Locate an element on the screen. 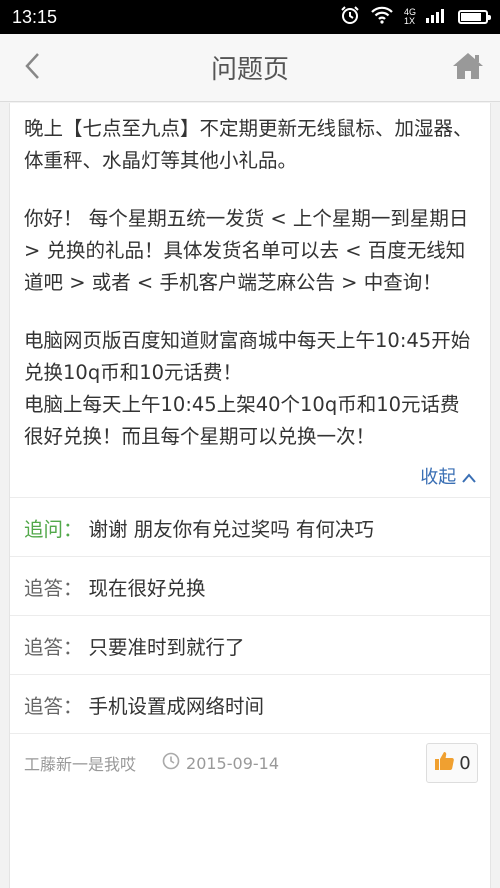 The height and width of the screenshot is (888, 500). thumbs-up-icon is located at coordinates (444, 763).